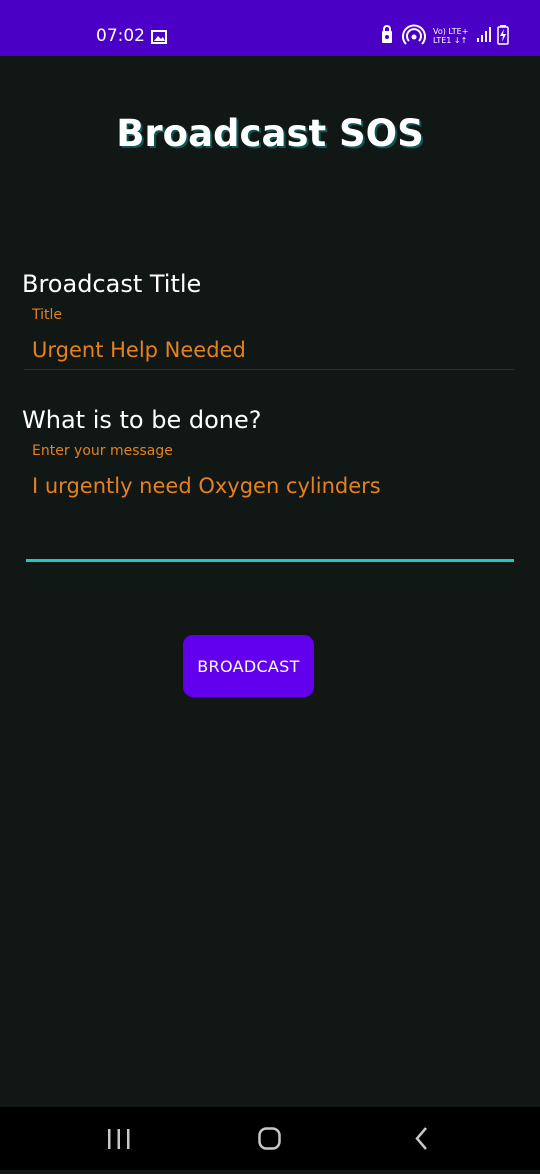 The width and height of the screenshot is (540, 1174). Describe the element at coordinates (484, 37) in the screenshot. I see `signal-icon` at that location.